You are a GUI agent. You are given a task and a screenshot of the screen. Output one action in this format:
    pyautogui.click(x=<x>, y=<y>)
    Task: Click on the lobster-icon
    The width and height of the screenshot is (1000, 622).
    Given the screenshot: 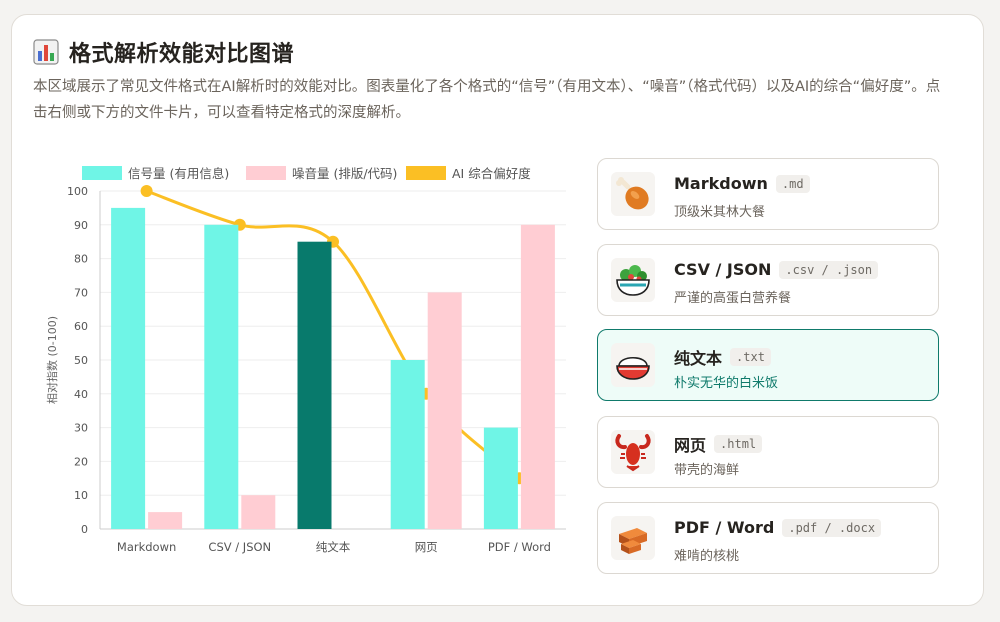 What is the action you would take?
    pyautogui.click(x=633, y=452)
    